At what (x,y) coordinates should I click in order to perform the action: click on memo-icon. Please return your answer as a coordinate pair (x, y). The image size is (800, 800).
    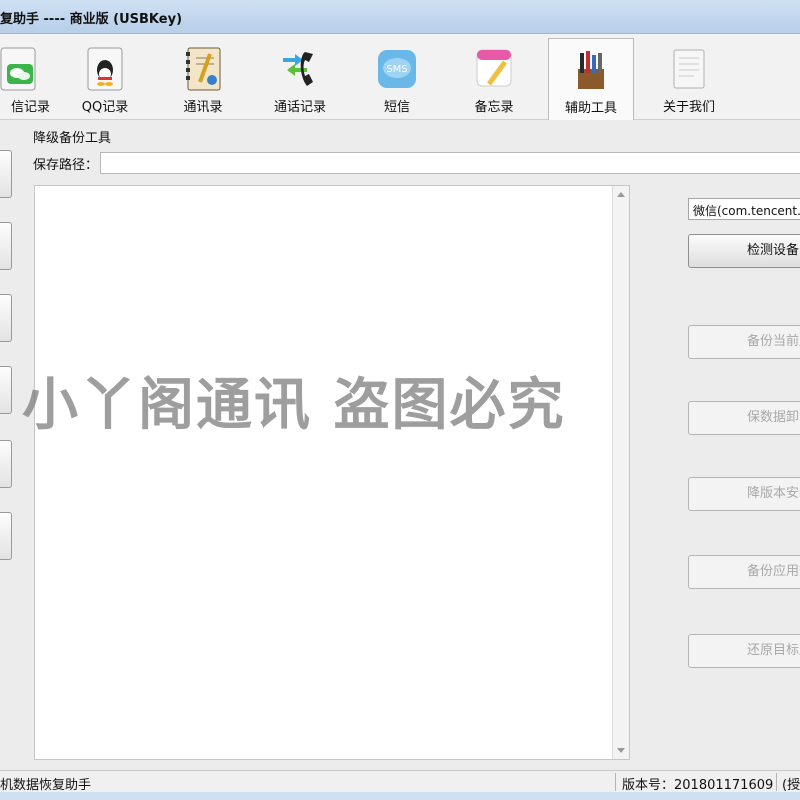
    Looking at the image, I should click on (494, 68).